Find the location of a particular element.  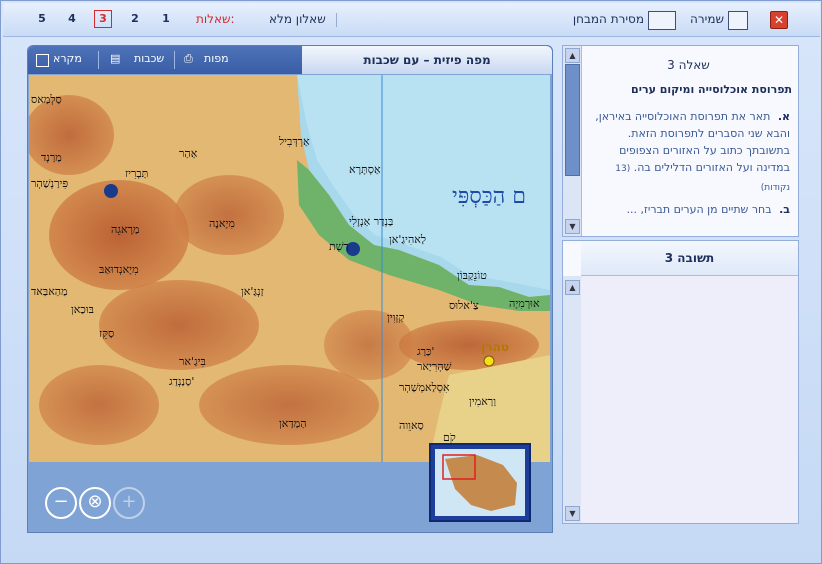

question-nav-1: 1 is located at coordinates (166, 18).